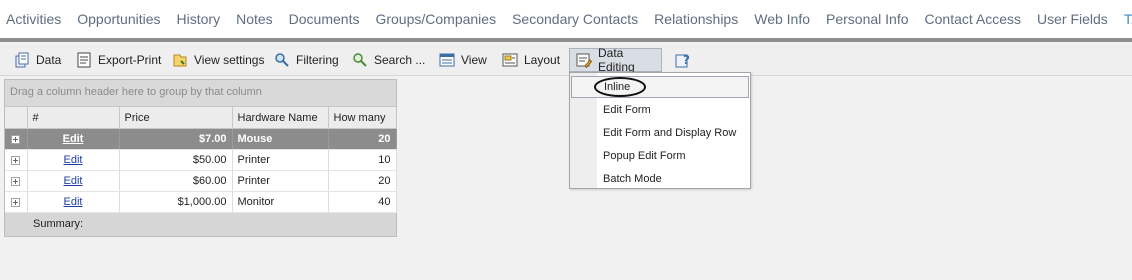  Describe the element at coordinates (176, 202) in the screenshot. I see `price-cell: $1,000.00` at that location.